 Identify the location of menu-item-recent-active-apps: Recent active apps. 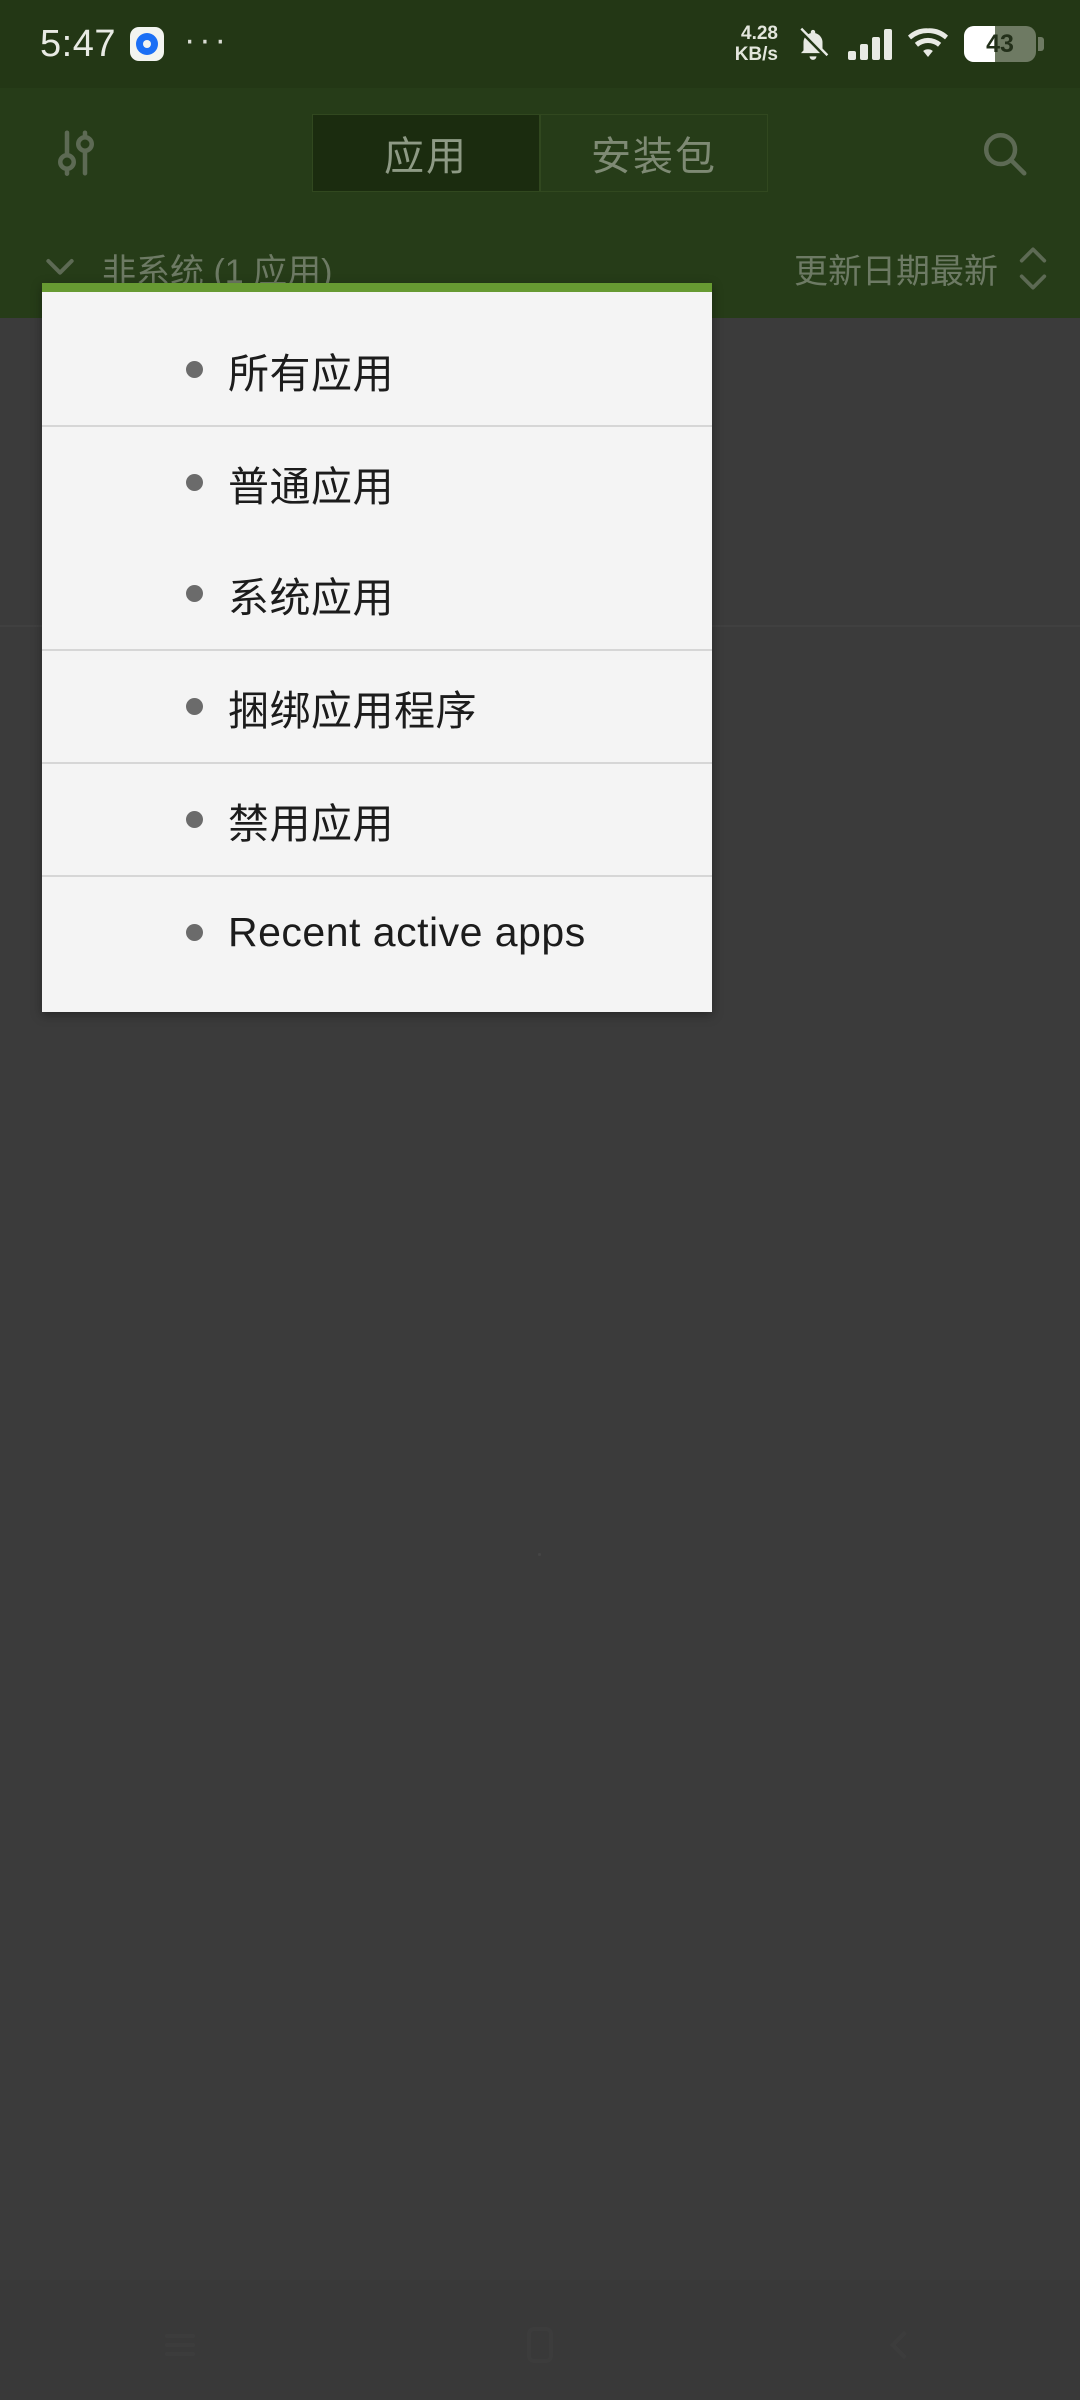
(377, 932).